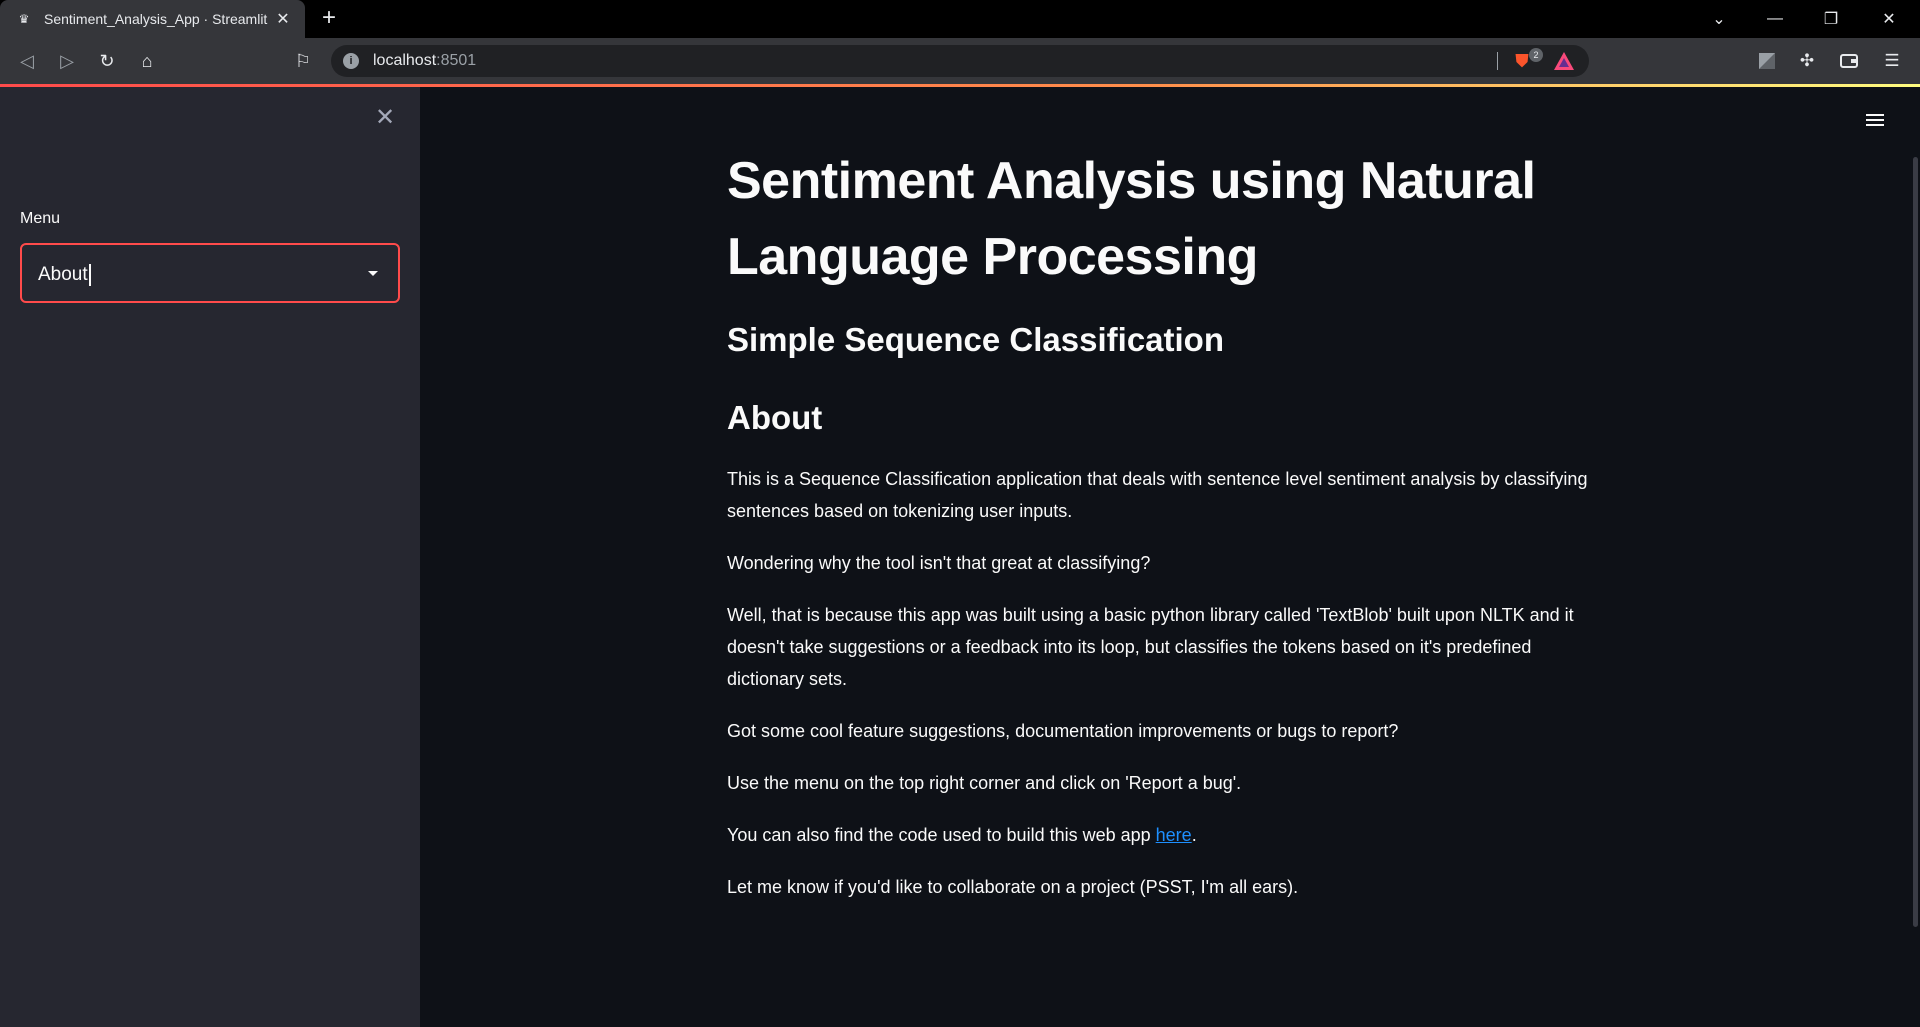 The width and height of the screenshot is (1920, 1027). I want to click on home-icon: ⌂, so click(147, 61).